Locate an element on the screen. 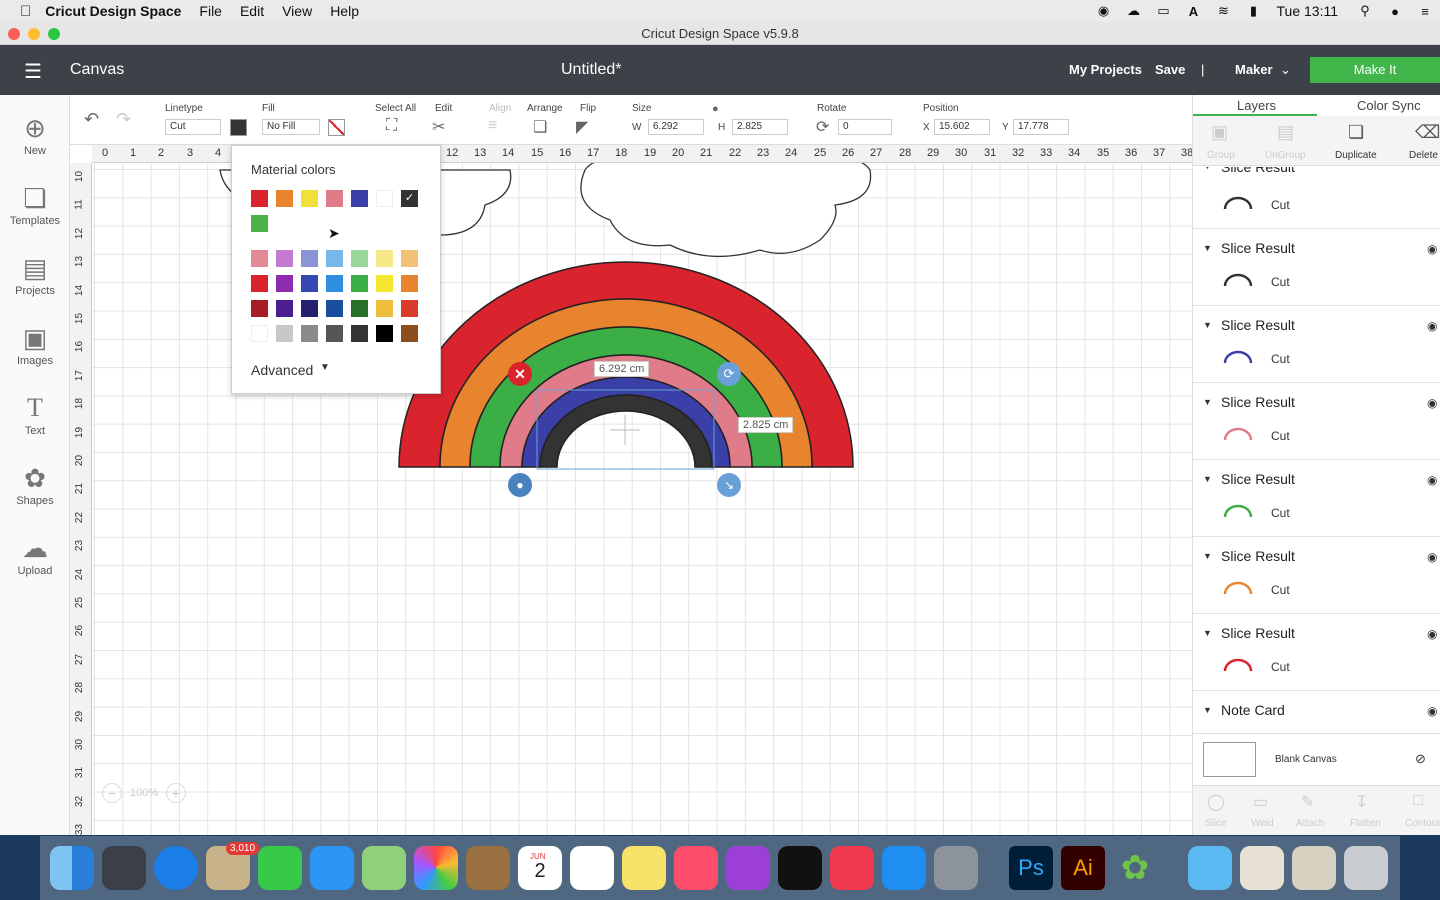  app-store-icon is located at coordinates (904, 868).